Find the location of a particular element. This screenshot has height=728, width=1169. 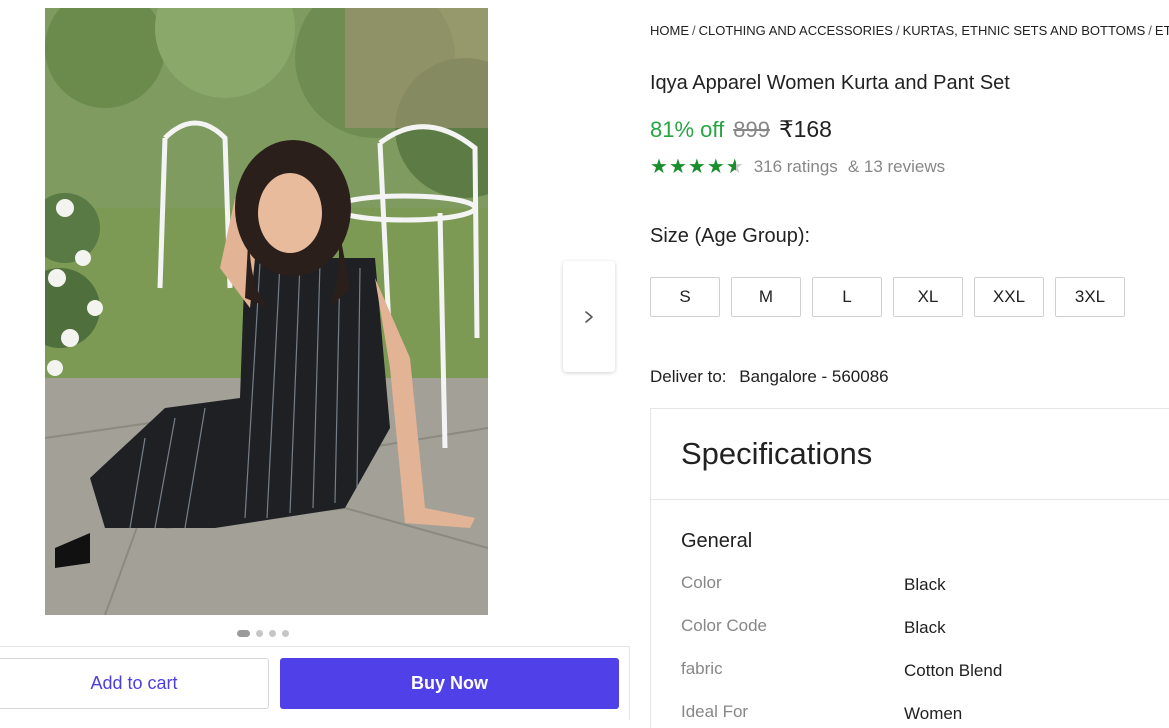

product-title: Iqya Apparel Women Kurta and Pant Set is located at coordinates (830, 83).